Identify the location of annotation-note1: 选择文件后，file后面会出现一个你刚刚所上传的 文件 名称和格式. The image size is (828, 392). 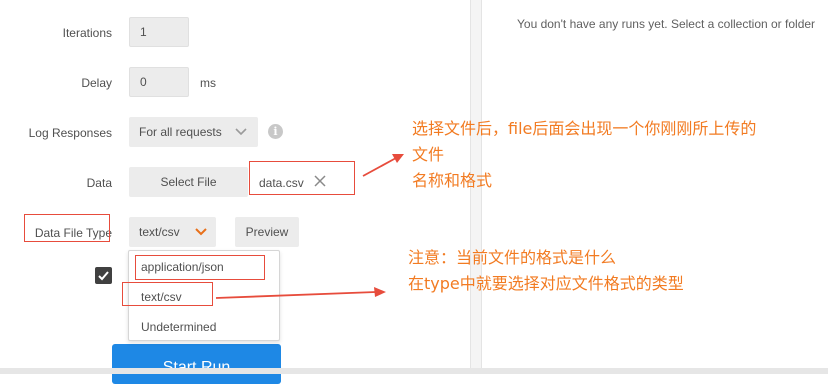
(584, 155).